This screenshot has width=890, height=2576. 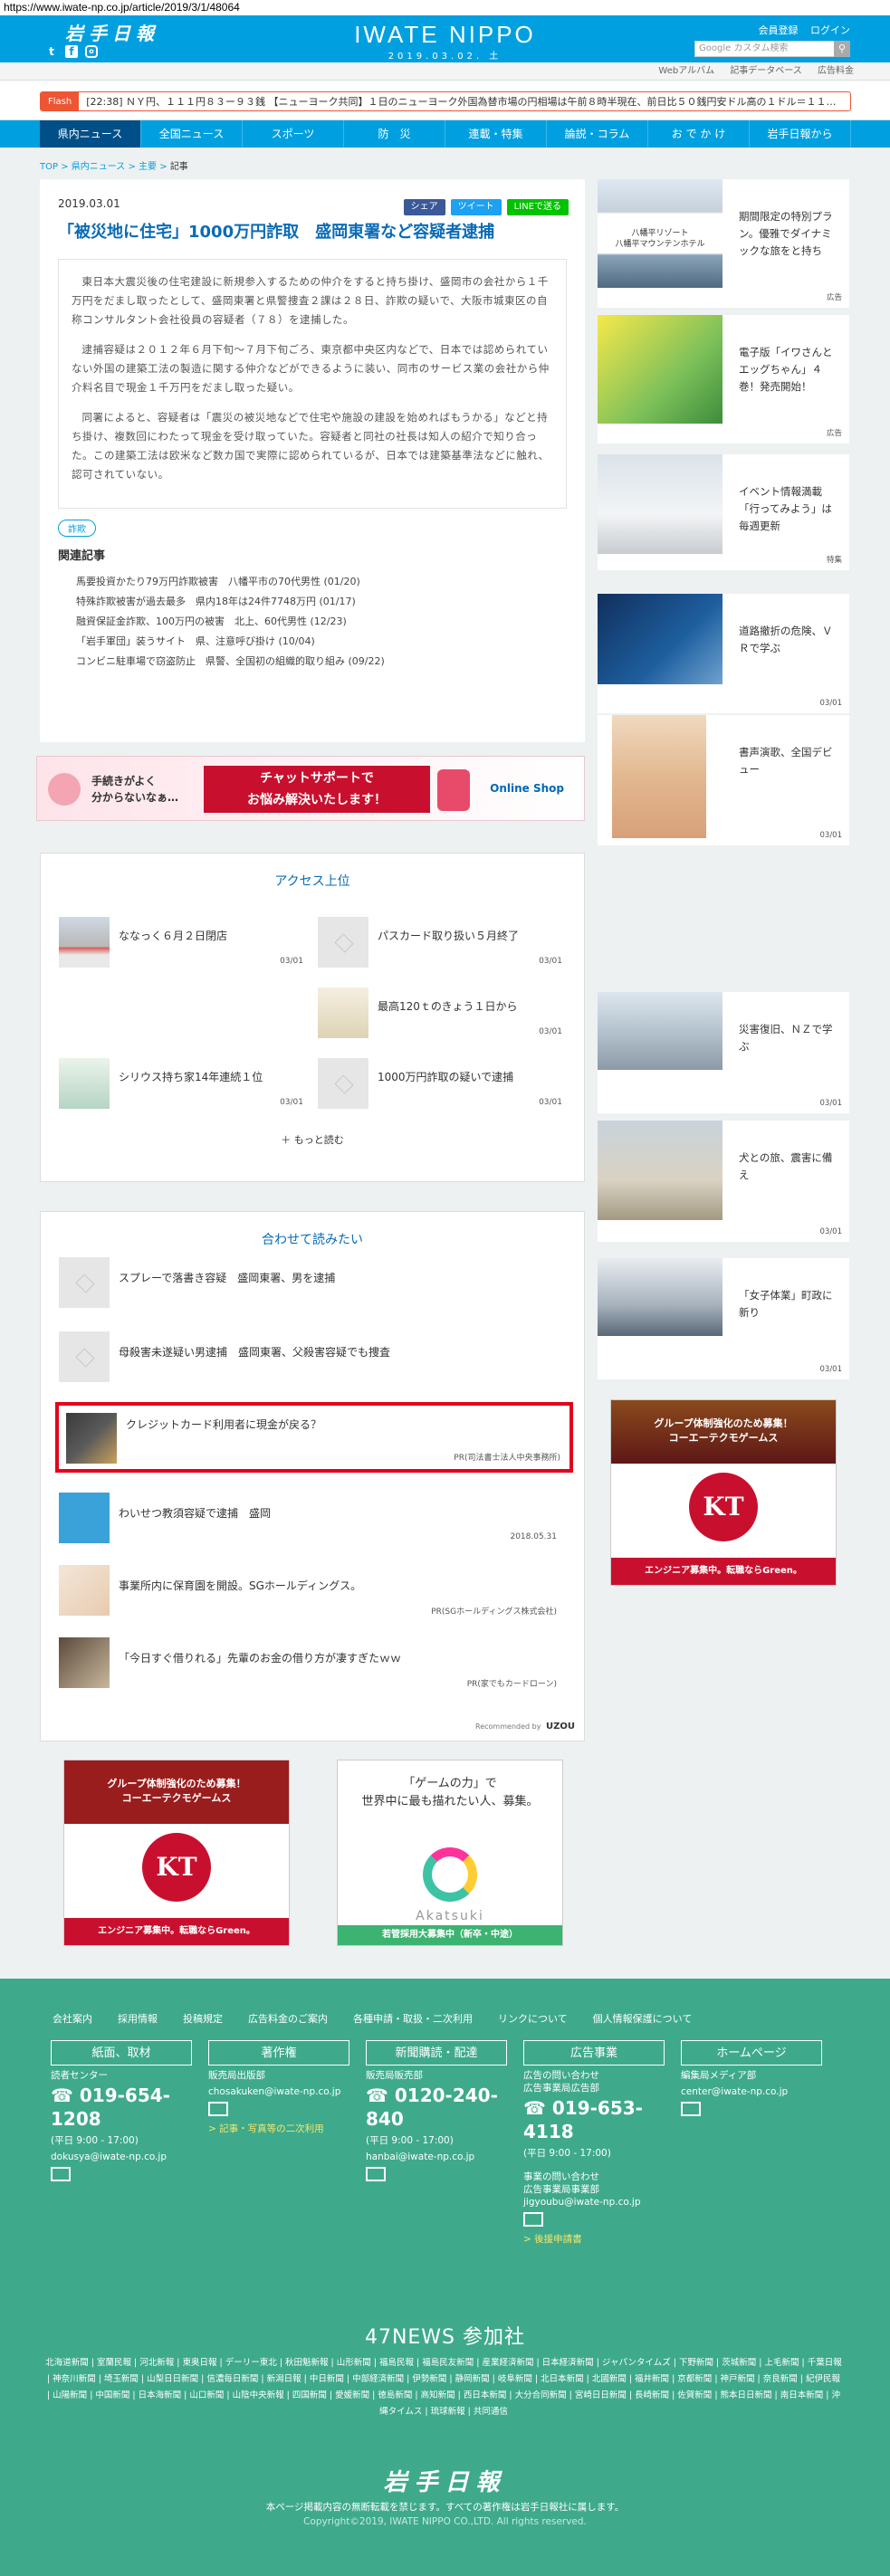 What do you see at coordinates (312, 1520) in the screenshot?
I see `recommended-item: わいせつ教須容疑で逮捕 盛岡 2018.05.31` at bounding box center [312, 1520].